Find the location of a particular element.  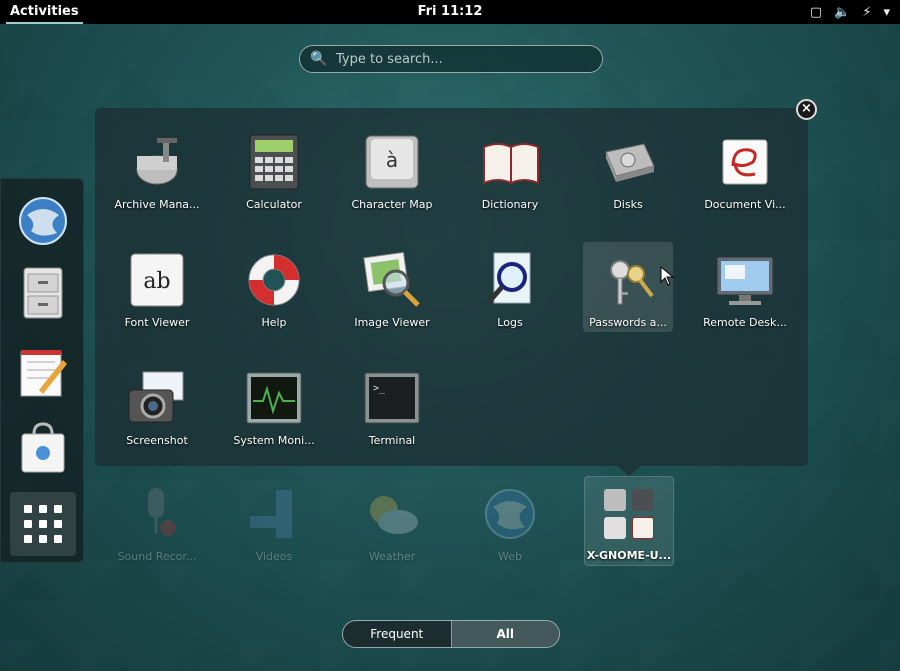

search-box: 🔍 is located at coordinates (451, 59).